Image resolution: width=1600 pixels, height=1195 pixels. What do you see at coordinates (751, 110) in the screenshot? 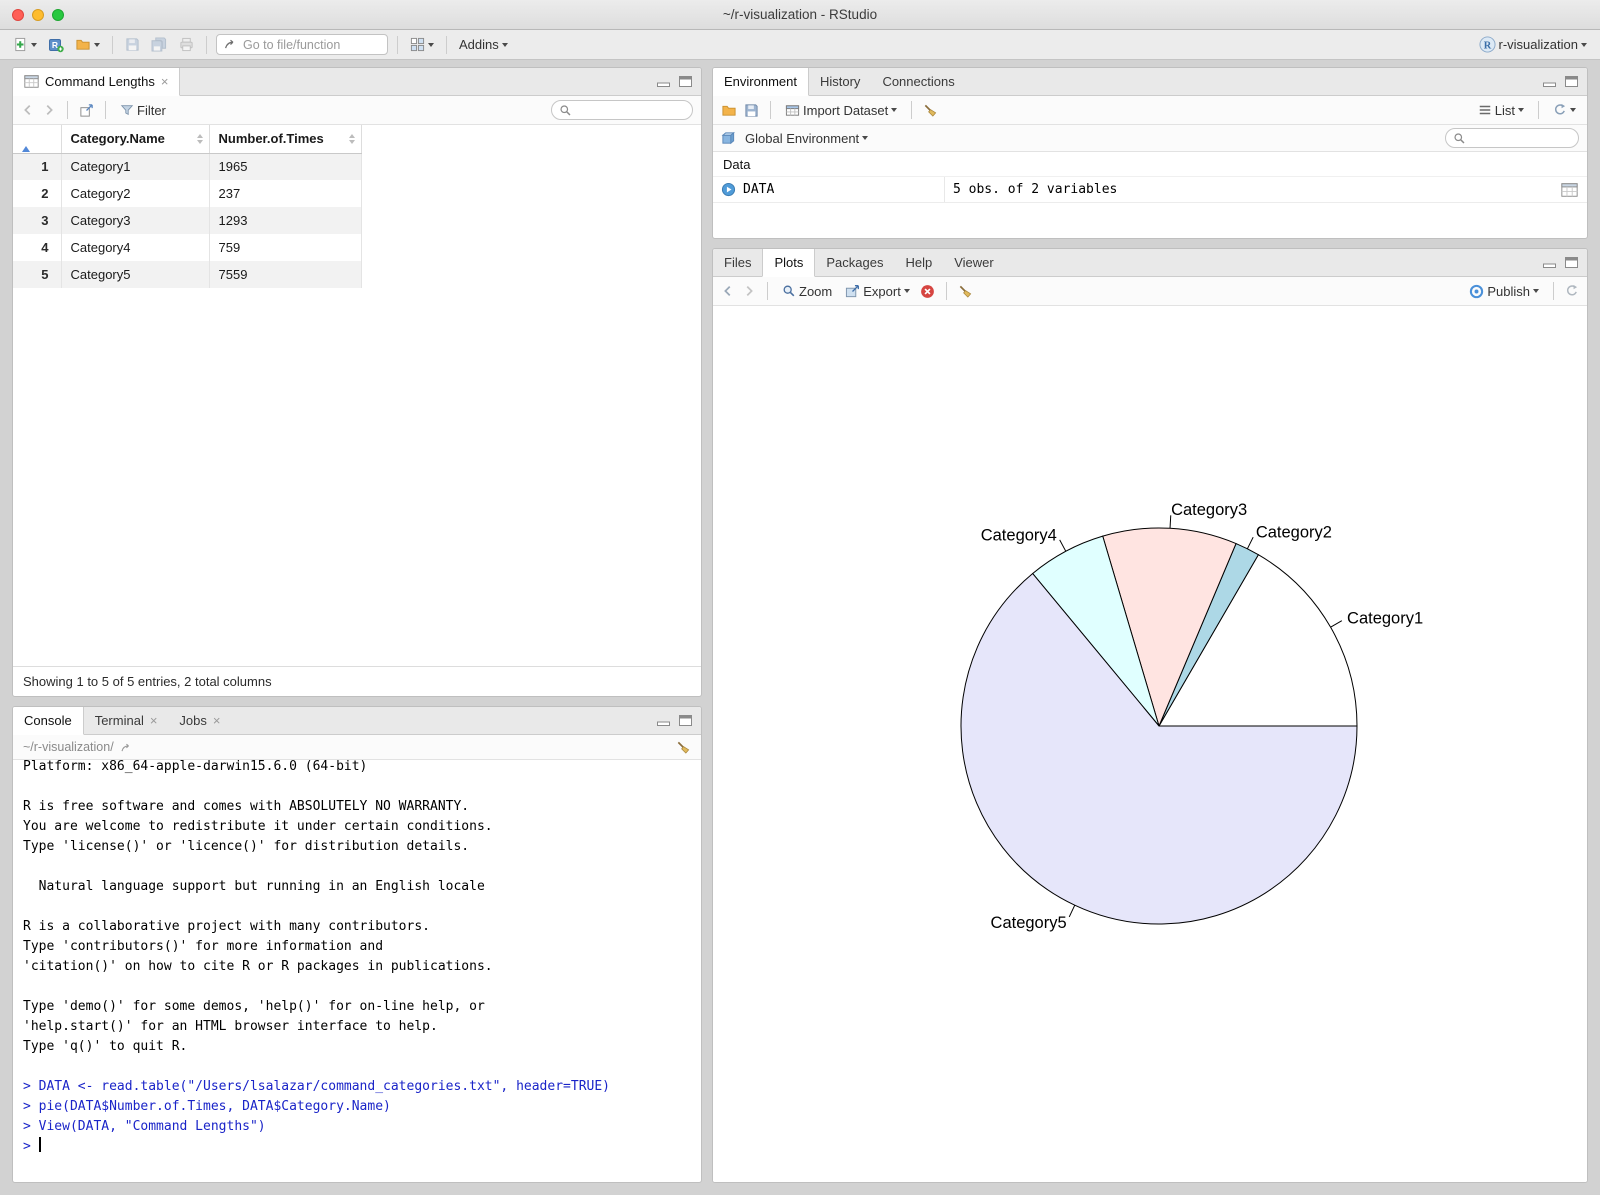
I see `save-workspace-icon` at bounding box center [751, 110].